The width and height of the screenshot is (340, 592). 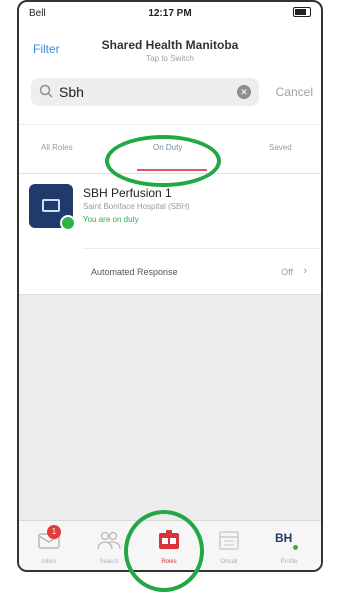 What do you see at coordinates (289, 545) in the screenshot?
I see `tabbar-profile: BH Profile` at bounding box center [289, 545].